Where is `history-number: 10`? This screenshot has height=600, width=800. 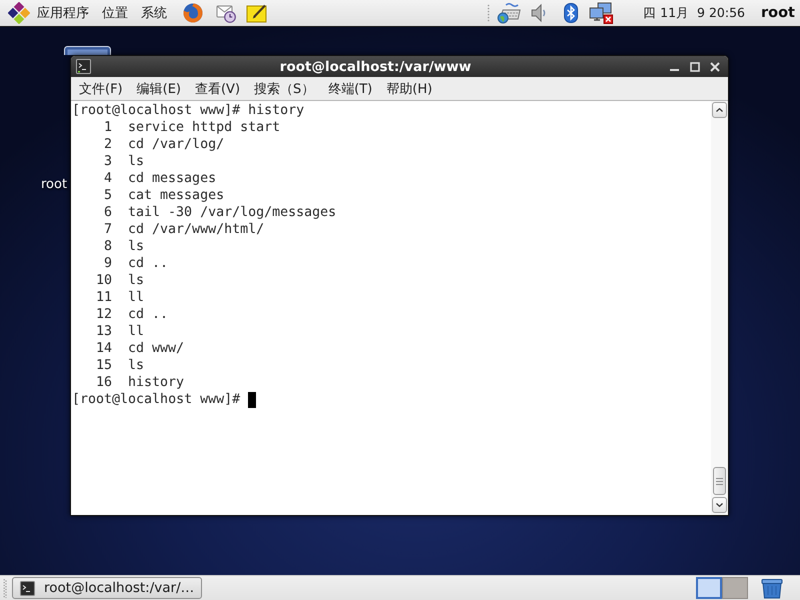
history-number: 10 is located at coordinates (104, 280).